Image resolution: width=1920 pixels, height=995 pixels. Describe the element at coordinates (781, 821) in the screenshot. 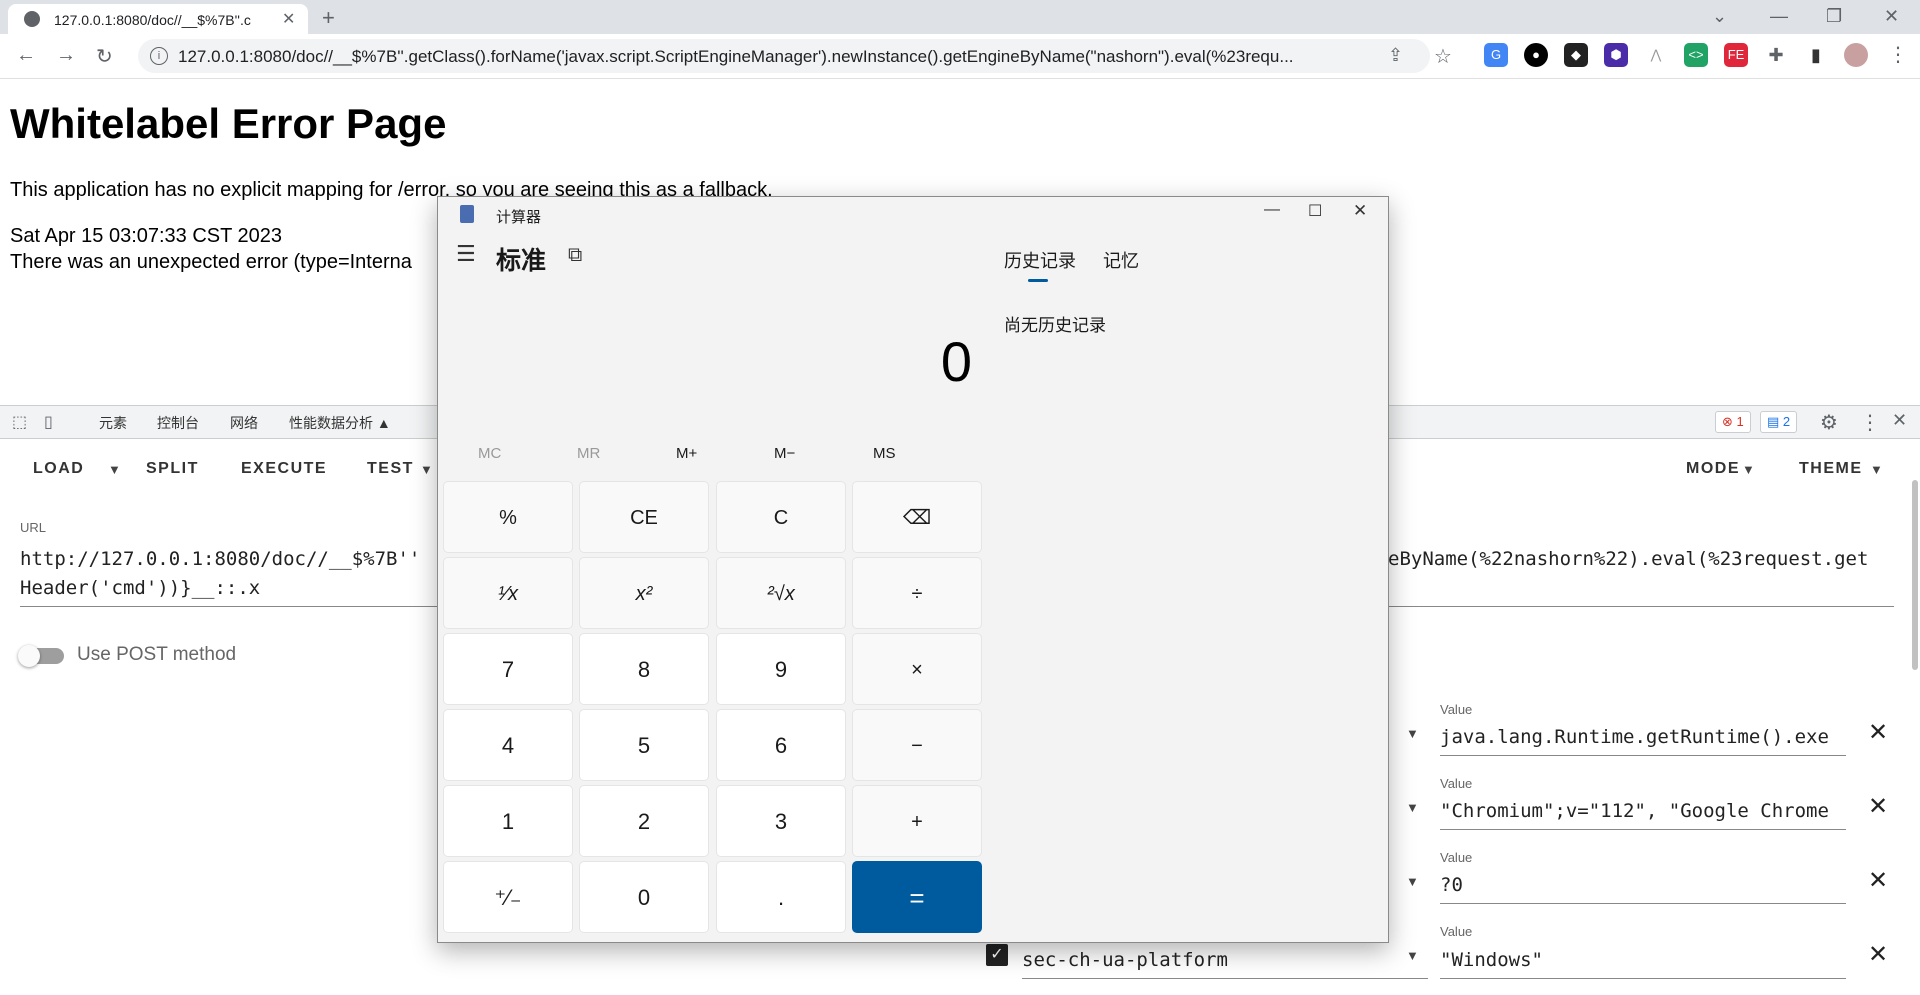

I see `digit-3-button: 3` at that location.